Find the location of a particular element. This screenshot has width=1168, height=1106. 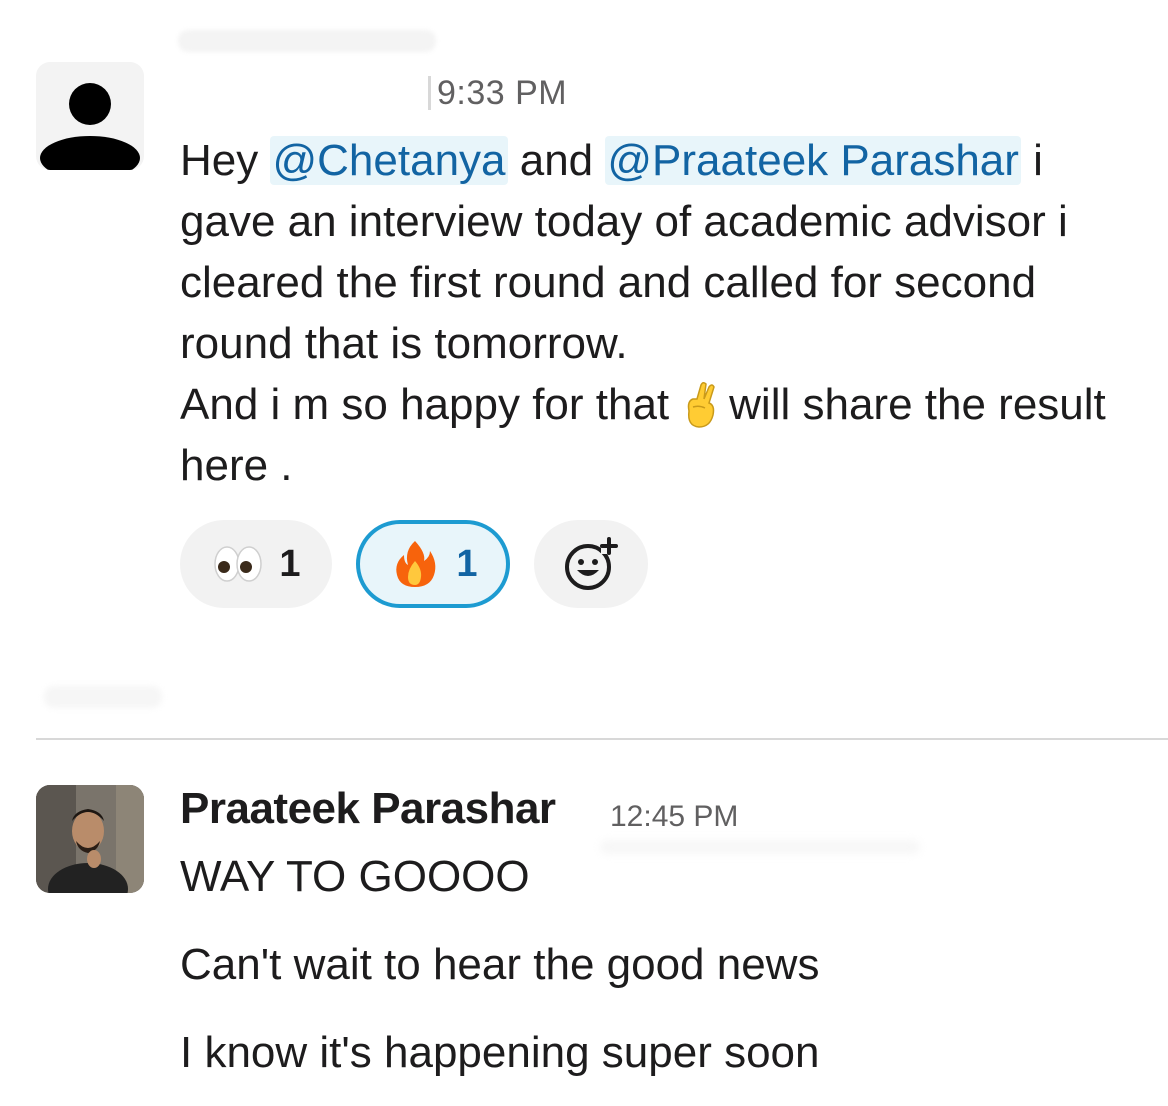

sender-name: Praateek Parashar is located at coordinates (368, 809).